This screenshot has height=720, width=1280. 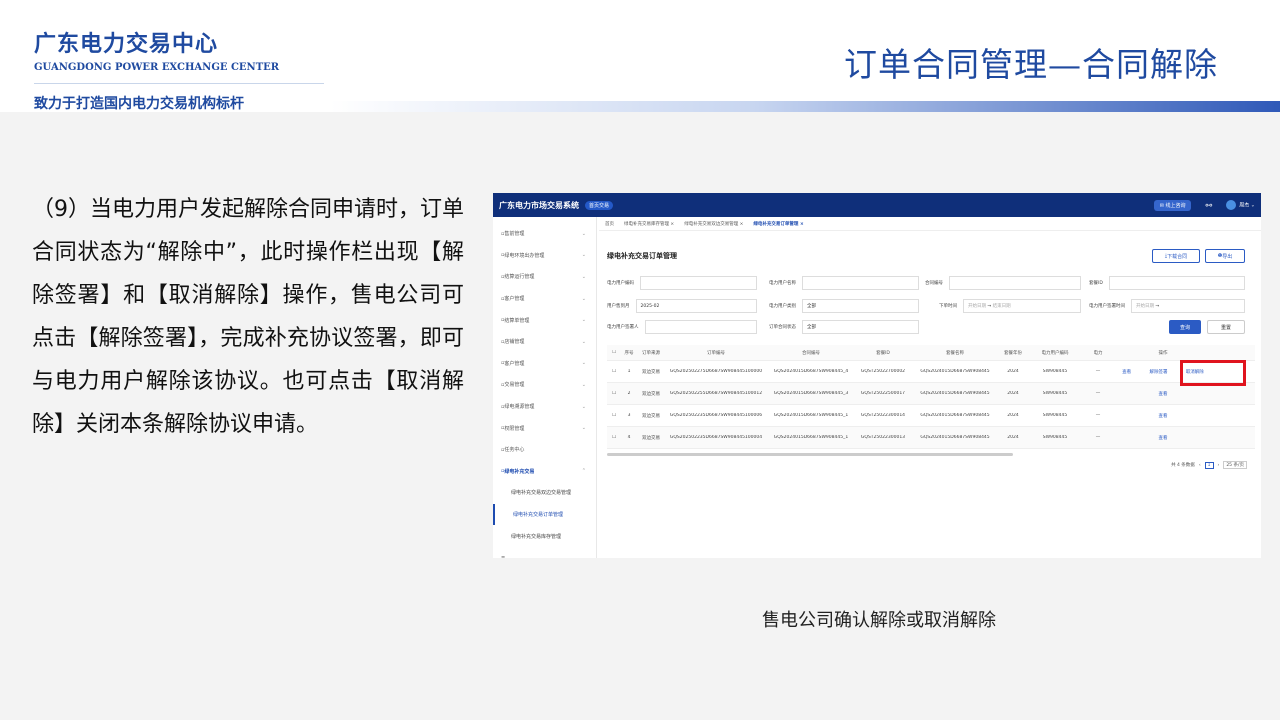 What do you see at coordinates (544, 320) in the screenshot?
I see `sidebar-item: ▫ 结算单管理 ⌄` at bounding box center [544, 320].